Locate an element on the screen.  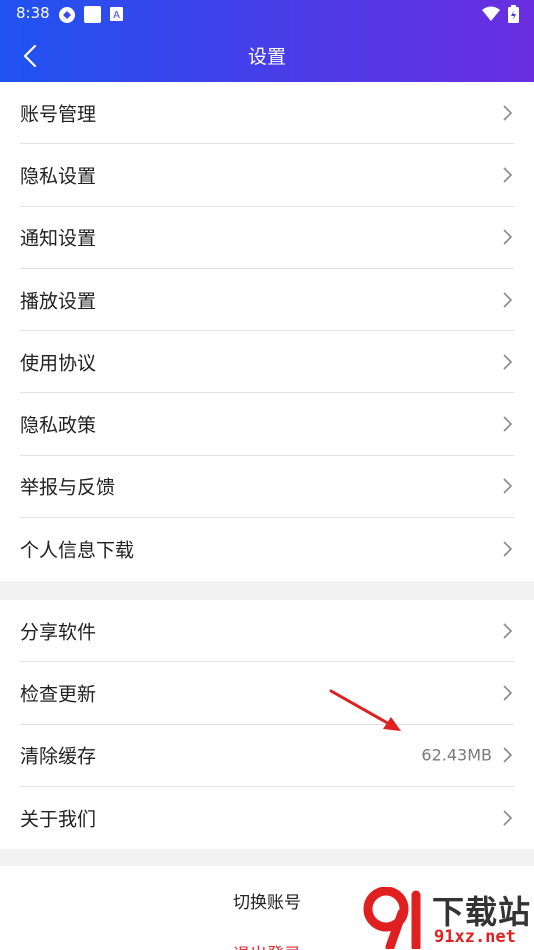
row-label: 检查更新 is located at coordinates (58, 694).